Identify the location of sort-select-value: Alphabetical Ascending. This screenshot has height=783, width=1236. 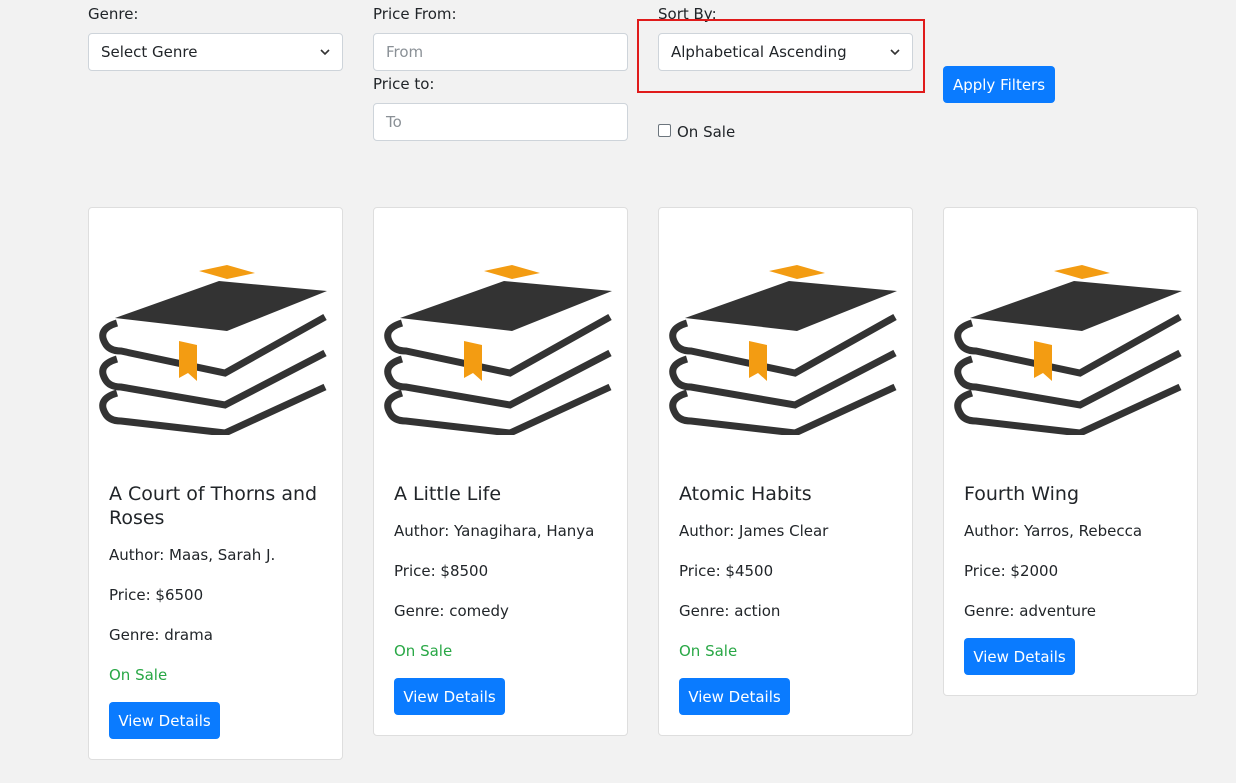
(759, 52).